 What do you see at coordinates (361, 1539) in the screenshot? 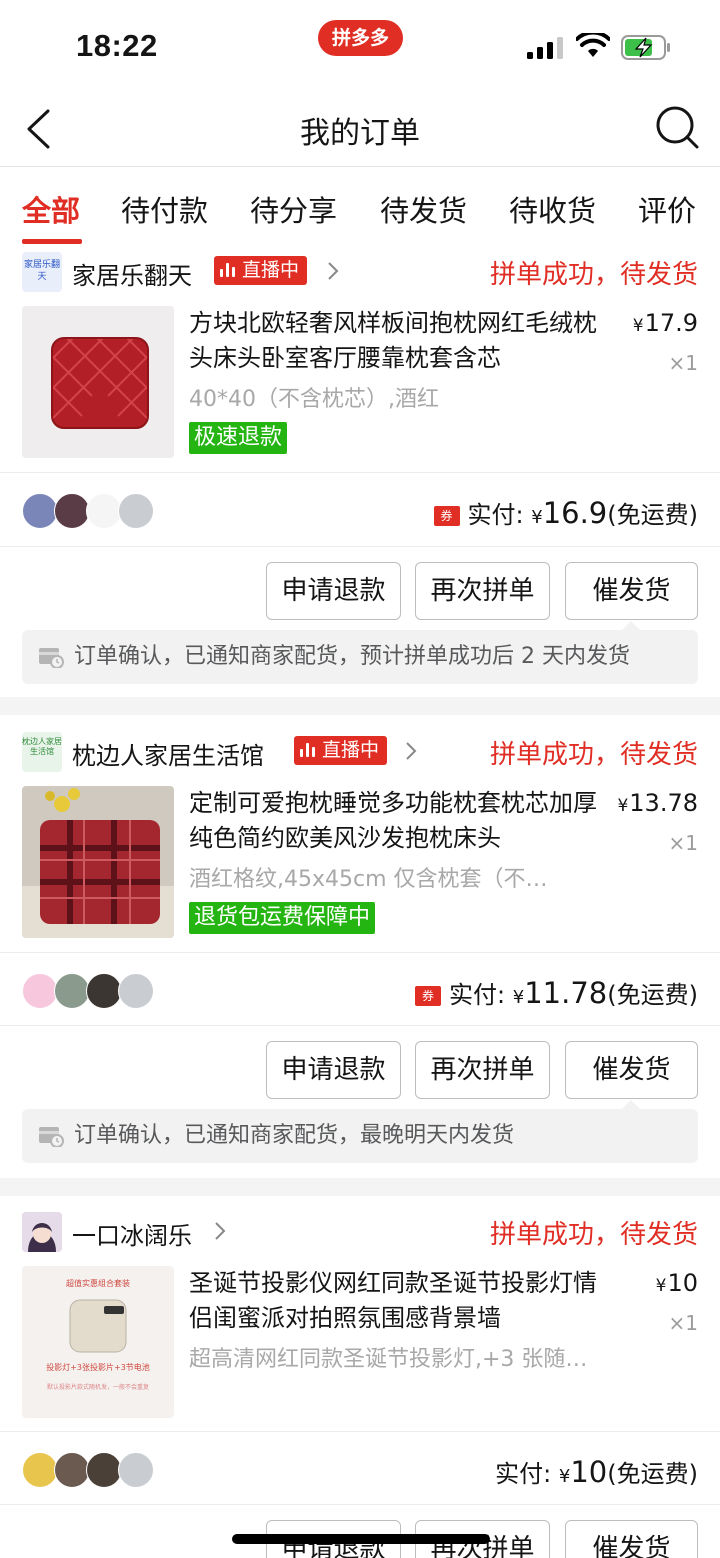
I see `home-indicator` at bounding box center [361, 1539].